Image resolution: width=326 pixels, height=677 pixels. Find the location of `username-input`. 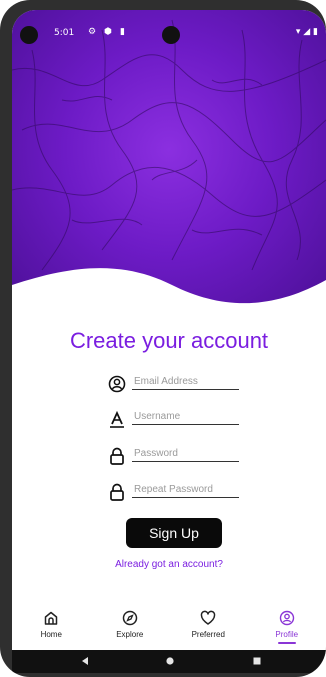

username-input is located at coordinates (185, 418).